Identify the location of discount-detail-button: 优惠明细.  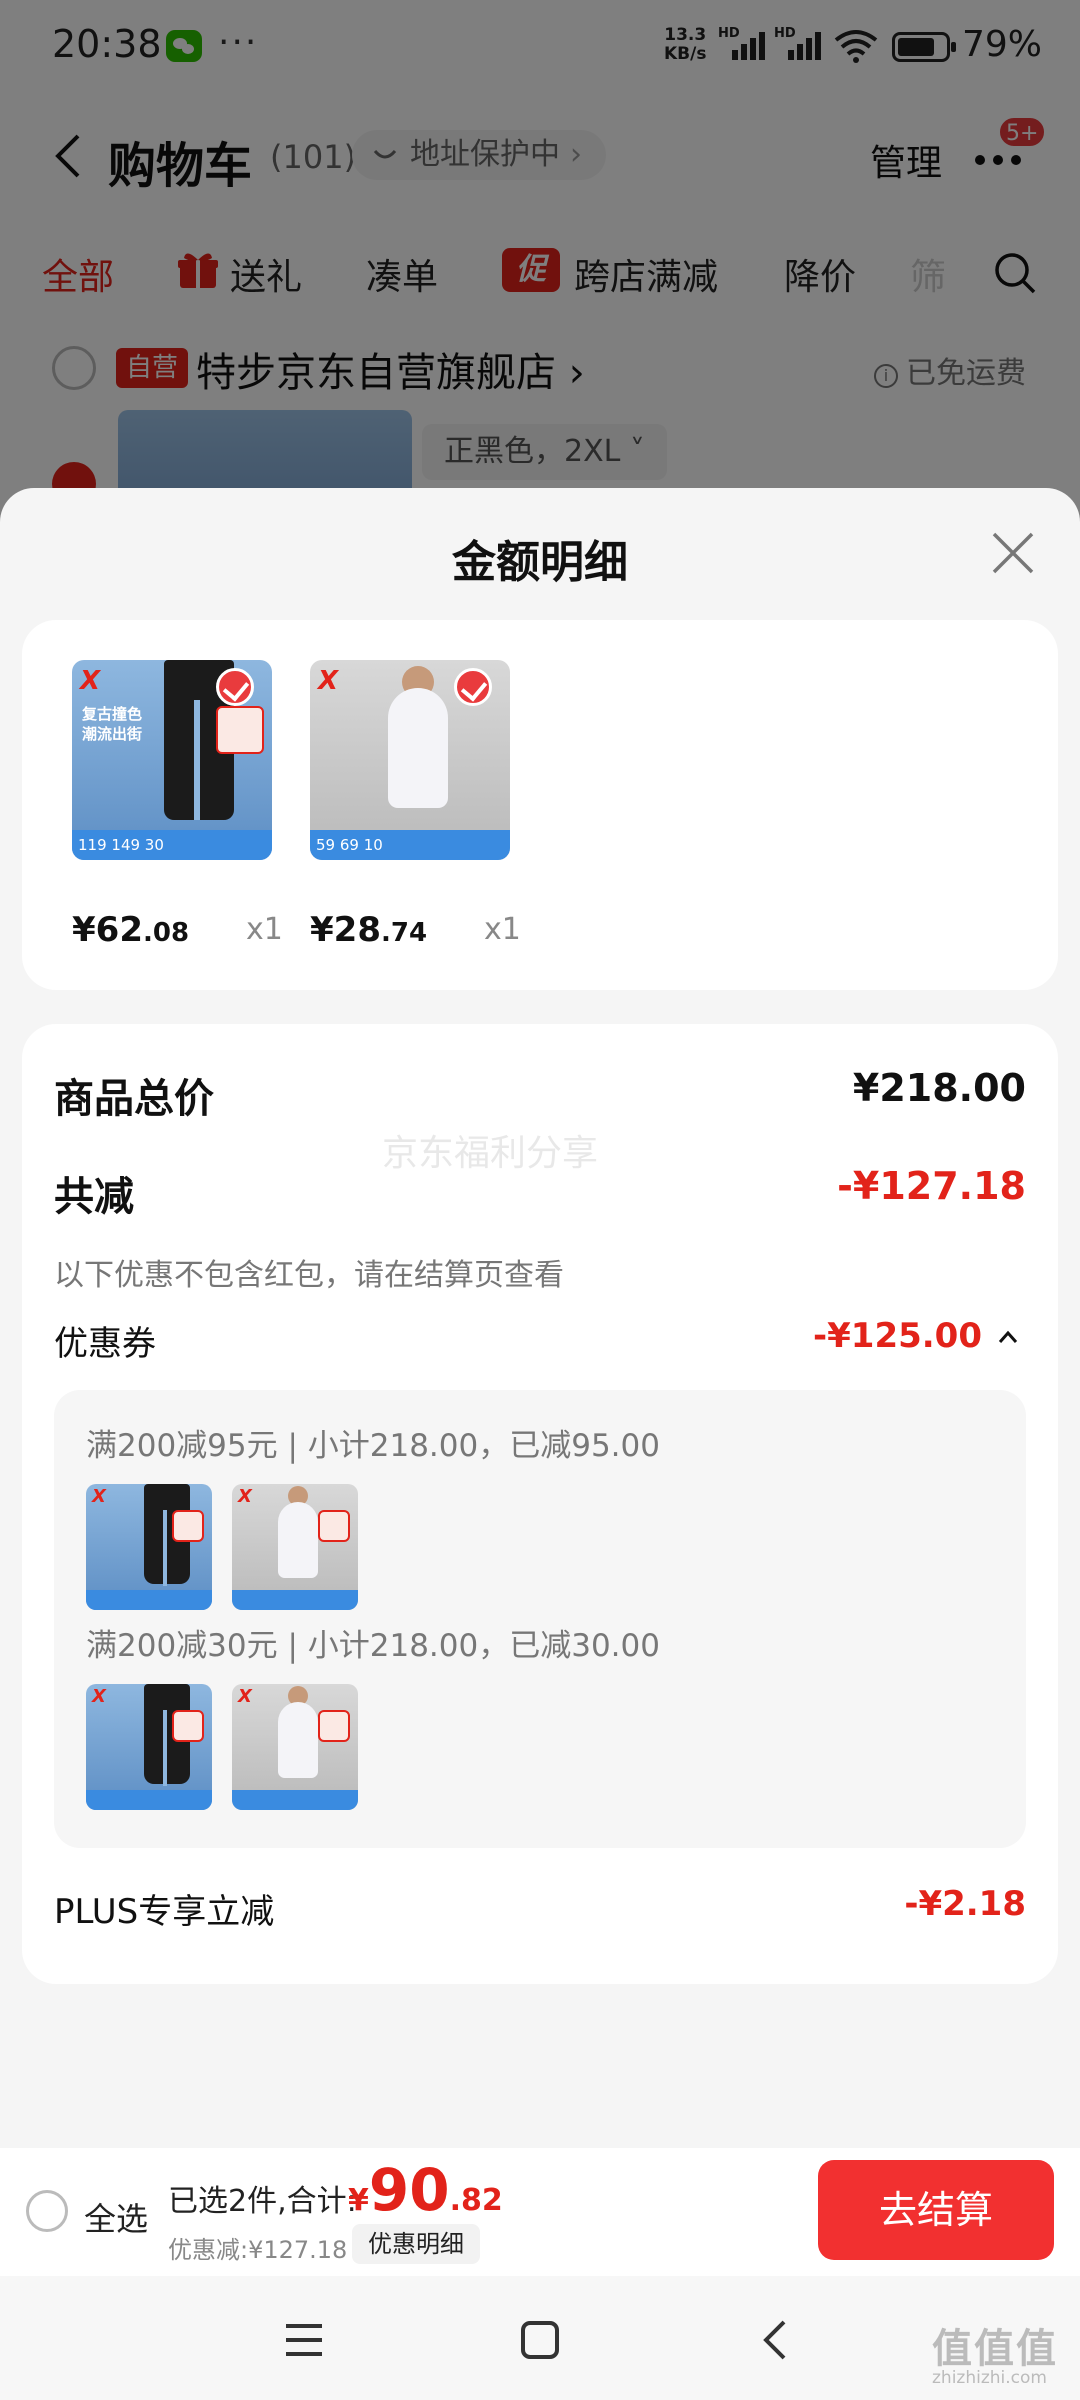
(416, 2244).